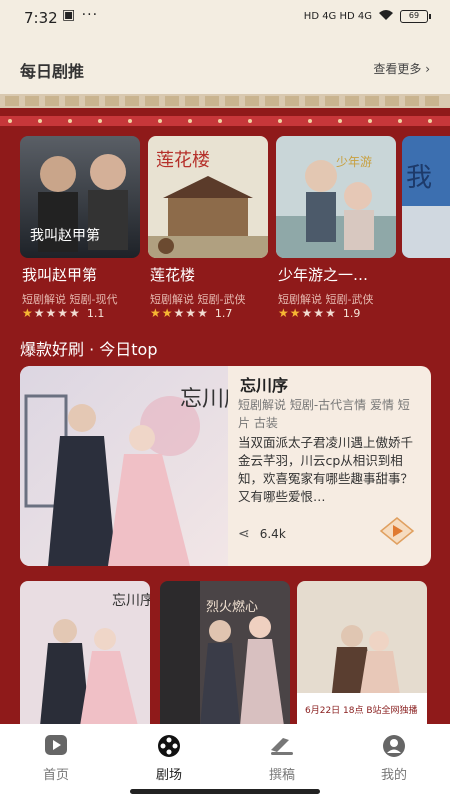 This screenshot has width=450, height=800. I want to click on tab-write: 撰稿, so click(282, 758).